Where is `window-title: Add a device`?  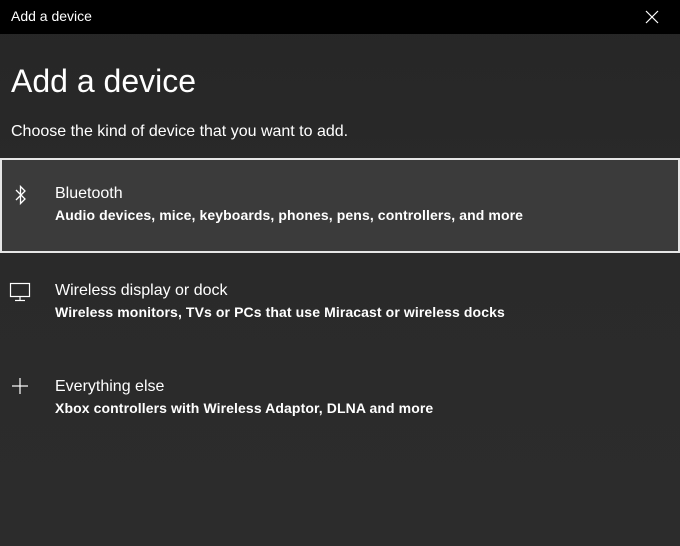 window-title: Add a device is located at coordinates (51, 16).